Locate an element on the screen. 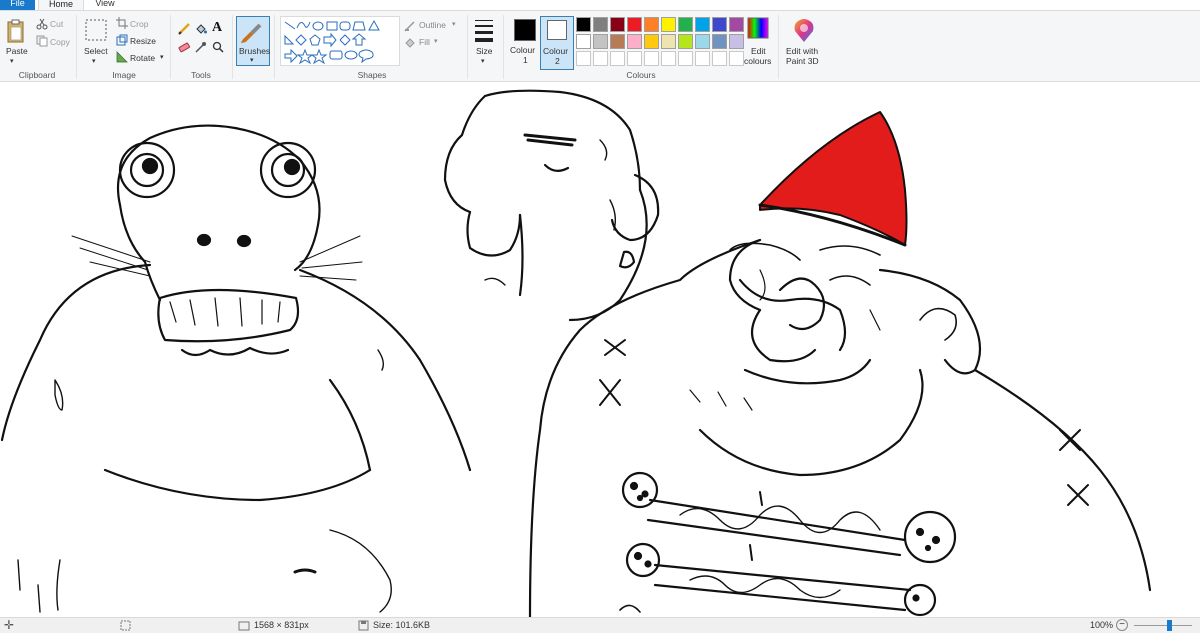 The width and height of the screenshot is (1200, 633). disk-icon is located at coordinates (363, 626).